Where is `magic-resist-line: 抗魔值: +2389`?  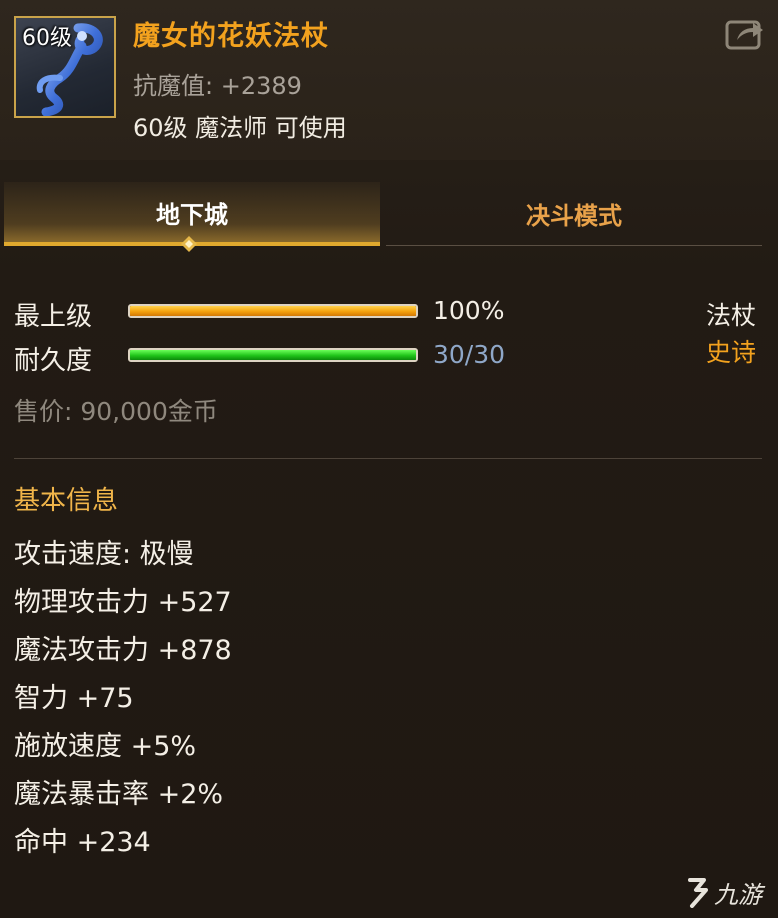
magic-resist-line: 抗魔值: +2389 is located at coordinates (217, 83).